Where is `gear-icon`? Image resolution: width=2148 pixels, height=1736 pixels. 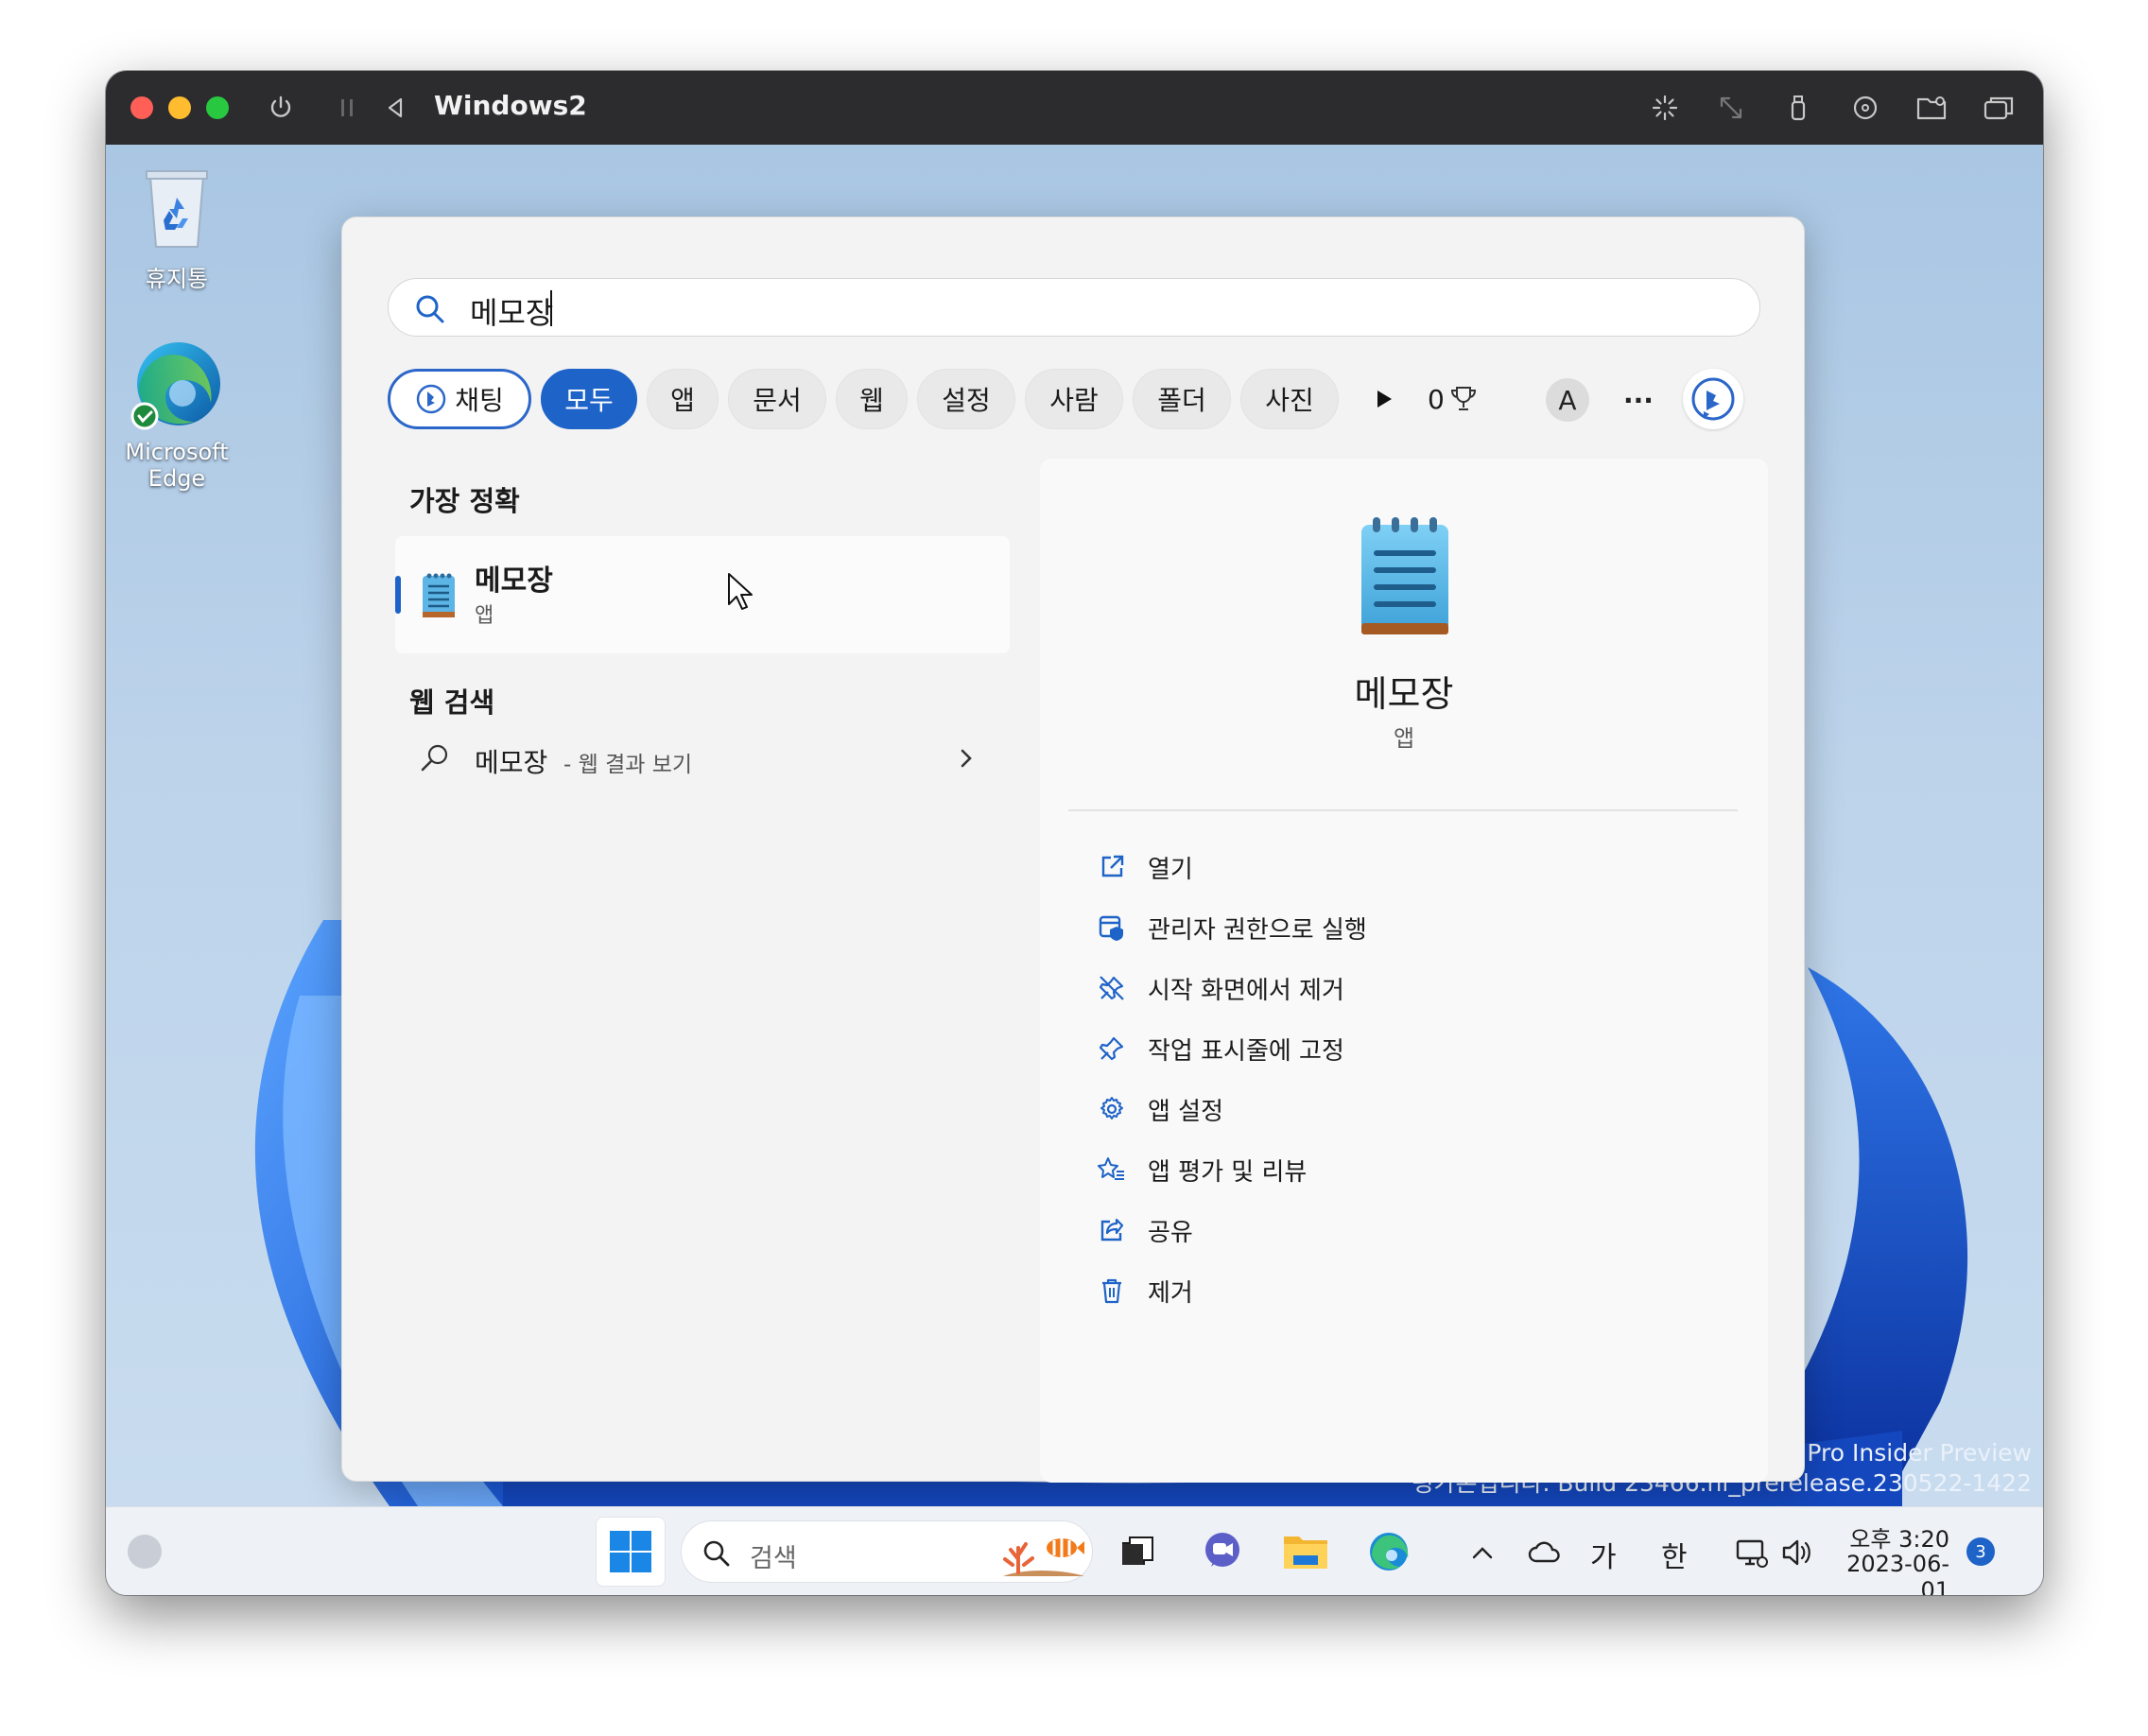 gear-icon is located at coordinates (1112, 1109).